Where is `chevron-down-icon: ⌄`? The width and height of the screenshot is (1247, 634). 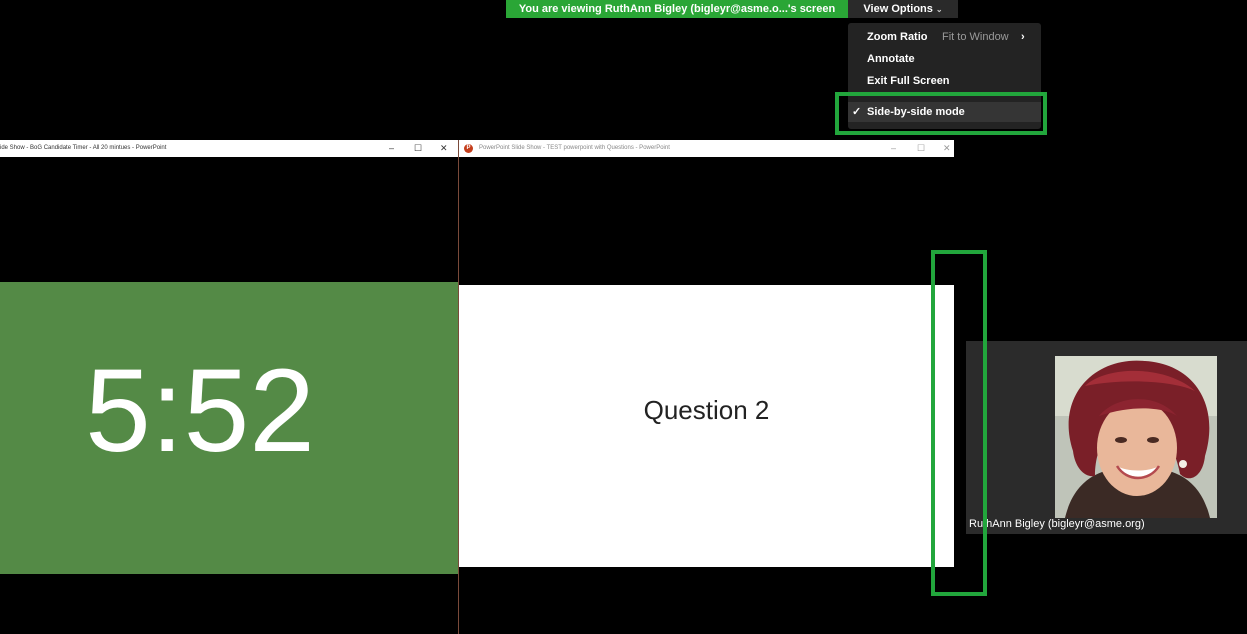
chevron-down-icon: ⌄ is located at coordinates (939, 9).